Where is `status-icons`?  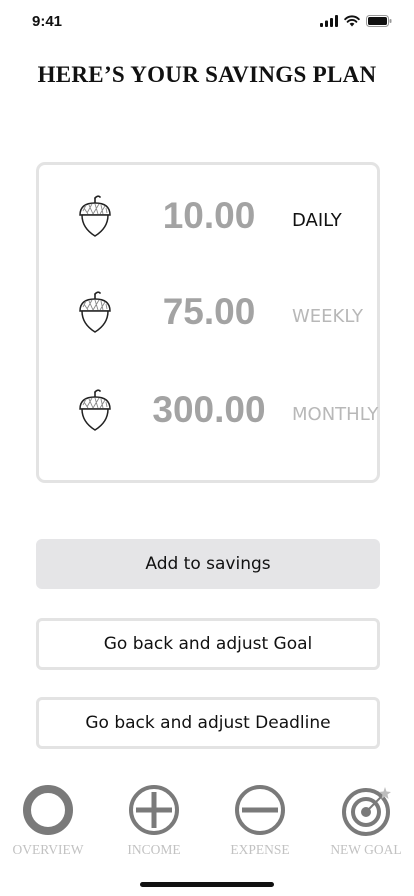 status-icons is located at coordinates (356, 21).